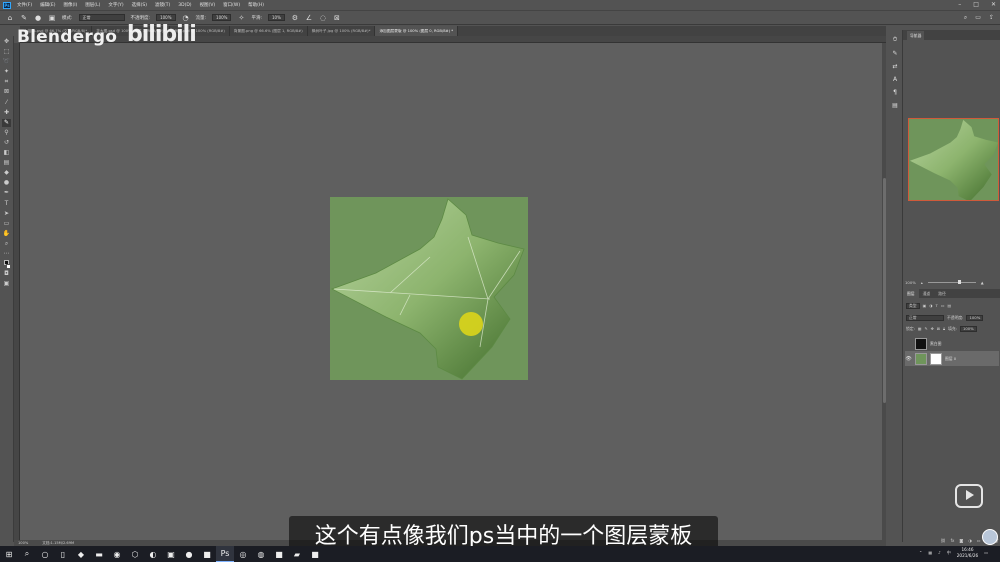 Image resolution: width=1000 pixels, height=562 pixels. Describe the element at coordinates (910, 282) in the screenshot. I see `navigator-zoom-value: 100%` at that location.